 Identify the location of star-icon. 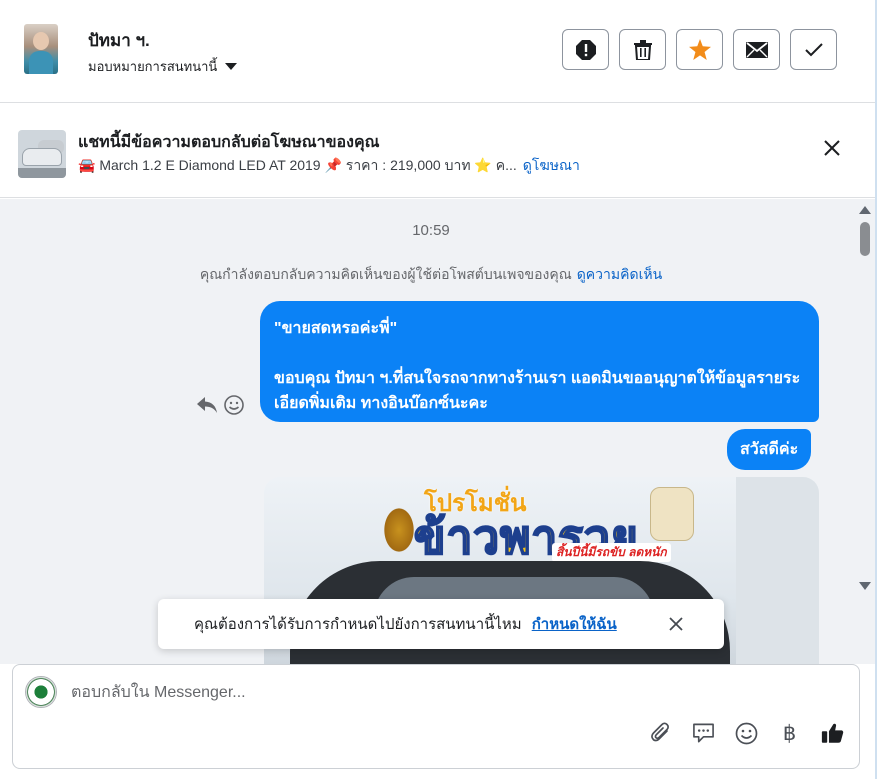
(699, 49).